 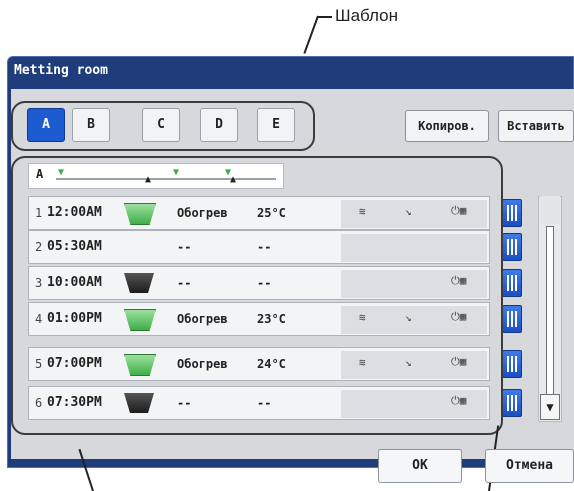 What do you see at coordinates (61, 70) in the screenshot?
I see `window-title: Metting room` at bounding box center [61, 70].